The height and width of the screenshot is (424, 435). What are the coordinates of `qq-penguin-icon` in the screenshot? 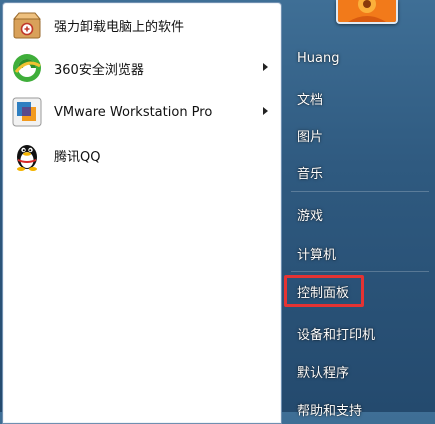 It's located at (27, 155).